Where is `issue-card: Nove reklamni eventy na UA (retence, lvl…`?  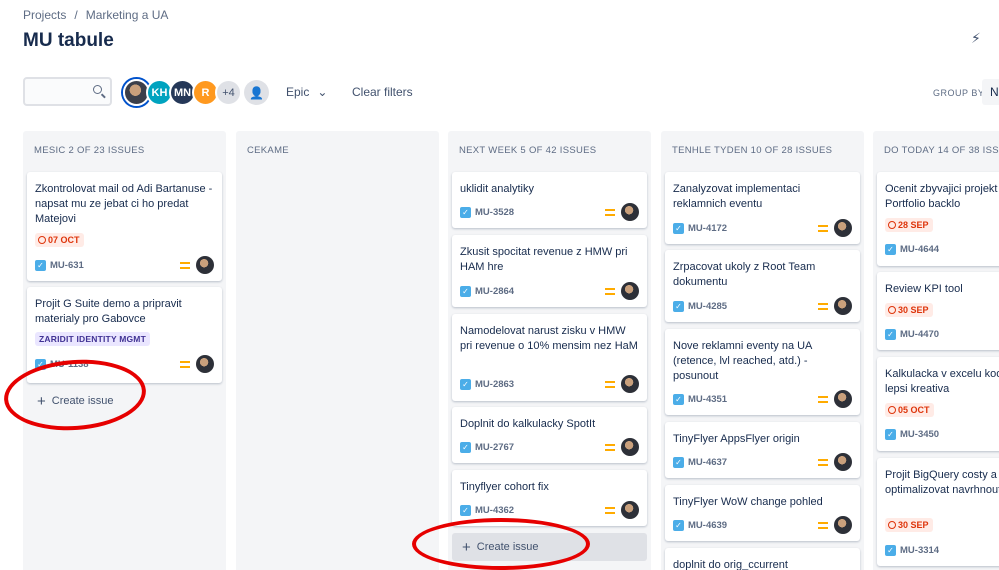 issue-card: Nove reklamni eventy na UA (retence, lvl… is located at coordinates (762, 372).